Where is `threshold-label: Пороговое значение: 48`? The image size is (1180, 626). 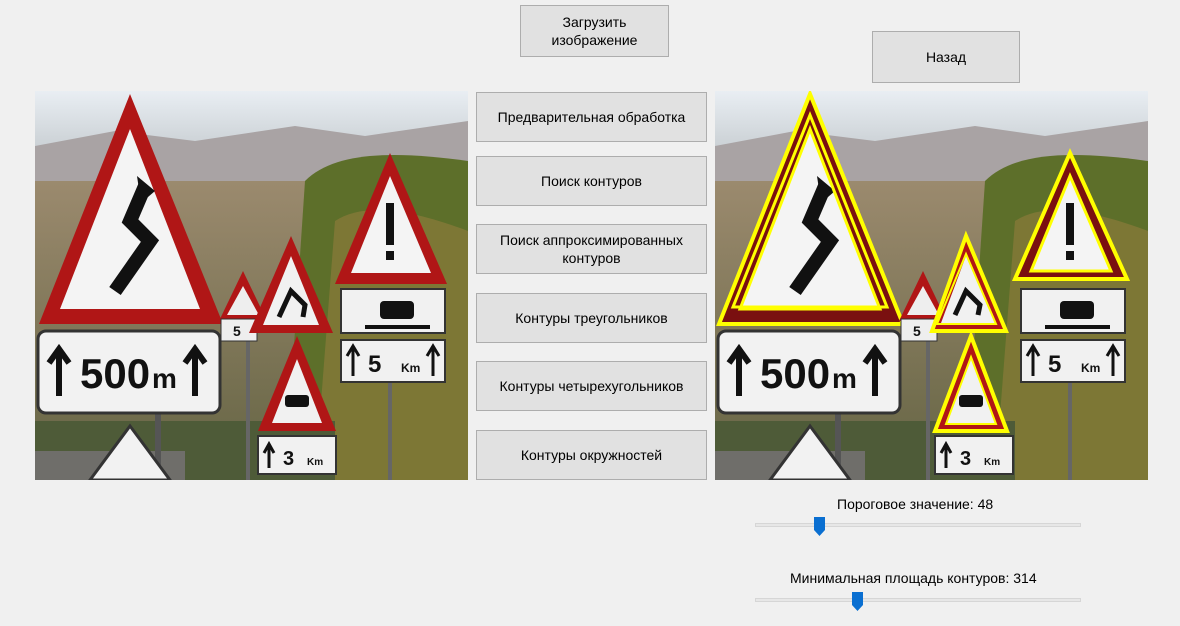
threshold-label: Пороговое значение: 48 is located at coordinates (915, 504).